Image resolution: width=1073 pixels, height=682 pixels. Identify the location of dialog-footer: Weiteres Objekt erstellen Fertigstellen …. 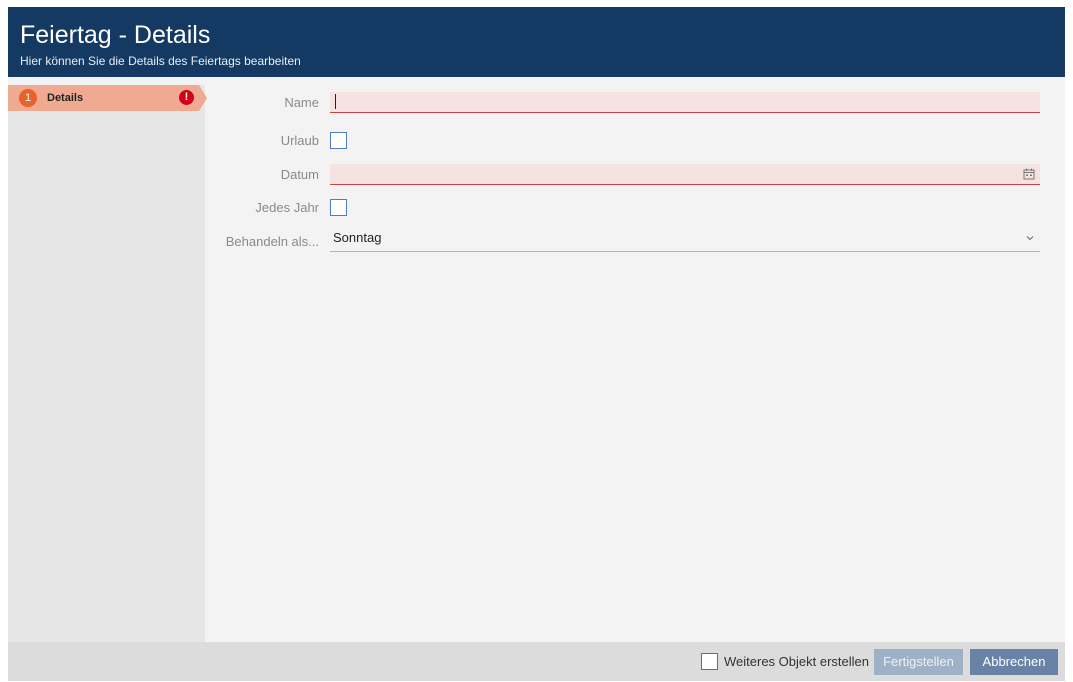
(536, 661).